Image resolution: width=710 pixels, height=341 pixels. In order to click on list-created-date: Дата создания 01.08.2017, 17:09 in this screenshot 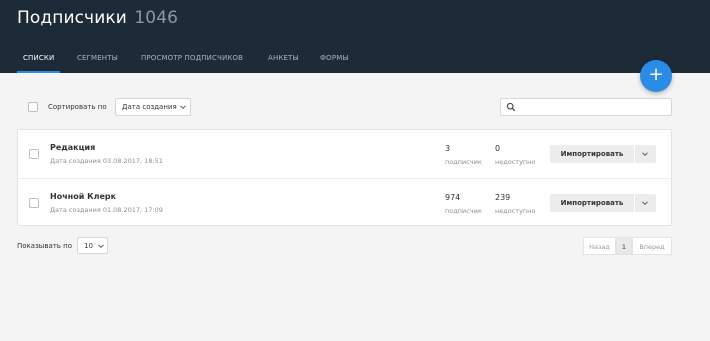, I will do `click(106, 210)`.